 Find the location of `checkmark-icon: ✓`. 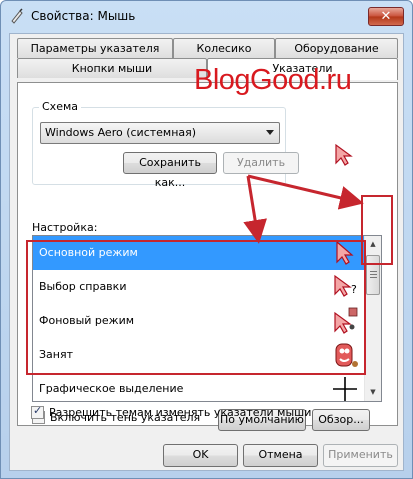

checkmark-icon: ✓ is located at coordinates (38, 410).